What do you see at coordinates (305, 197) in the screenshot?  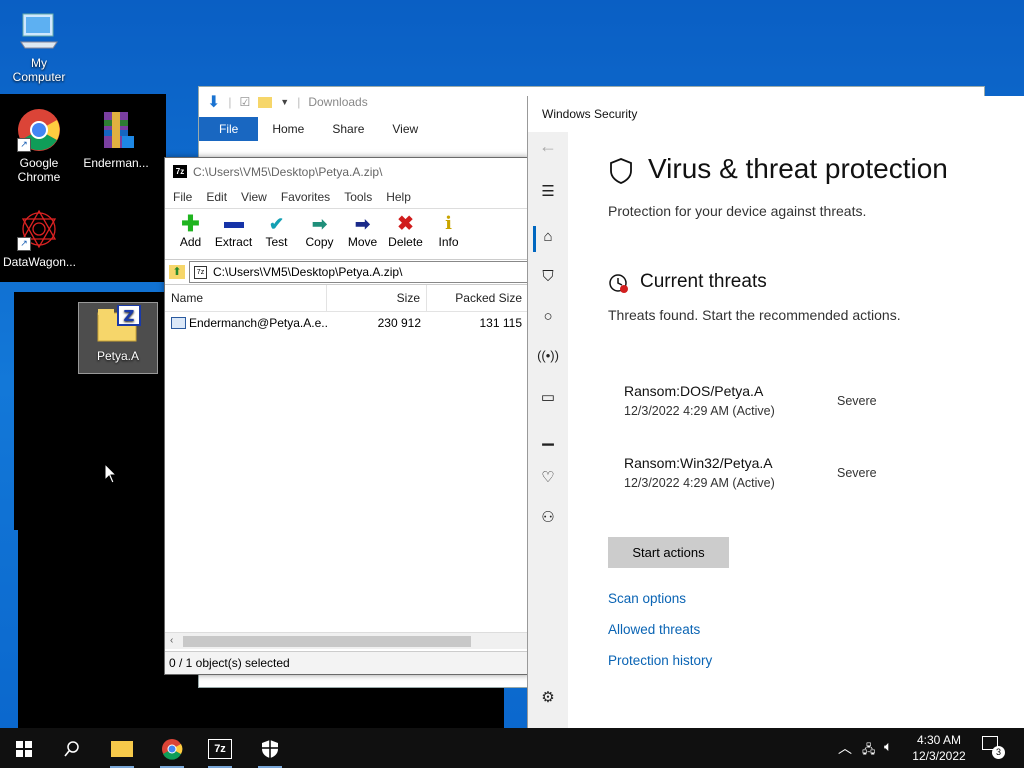 I see `menu-favorites: Favorites` at bounding box center [305, 197].